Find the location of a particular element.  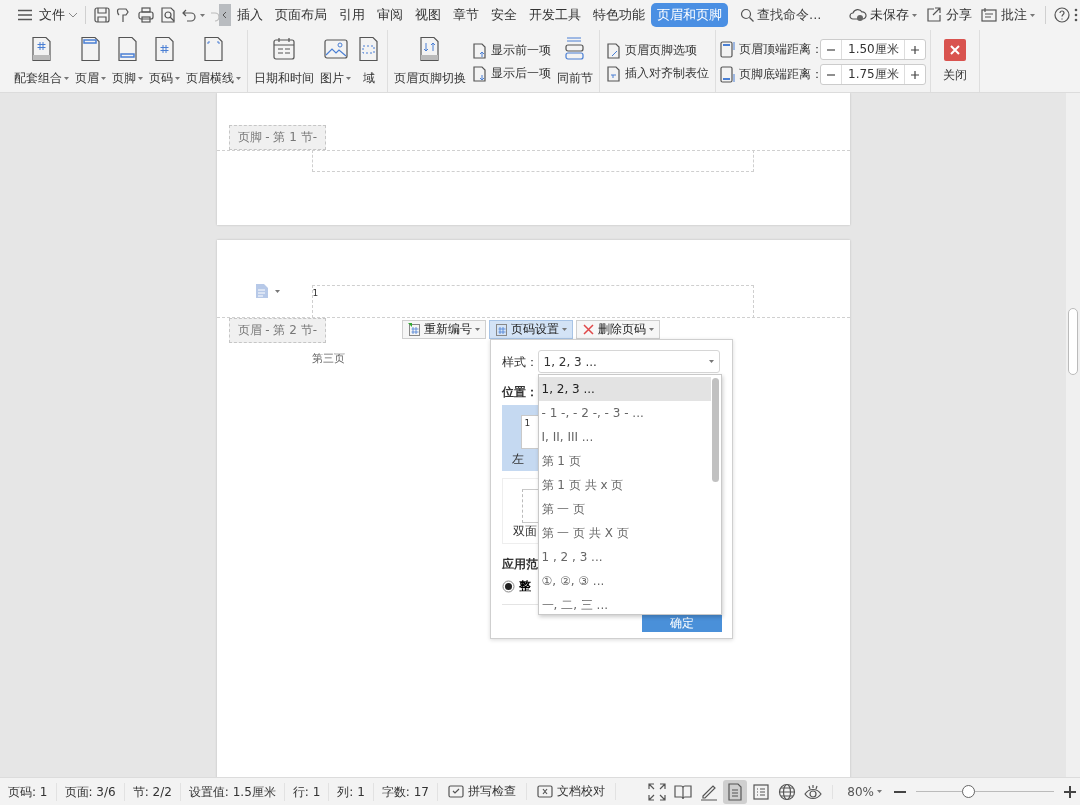

view-button is located at coordinates (735, 791).